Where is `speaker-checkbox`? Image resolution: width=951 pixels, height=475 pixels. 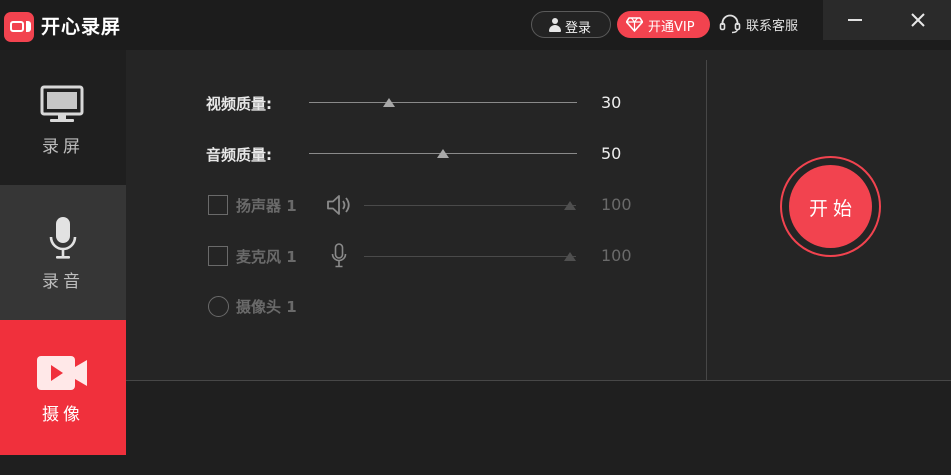 speaker-checkbox is located at coordinates (218, 205).